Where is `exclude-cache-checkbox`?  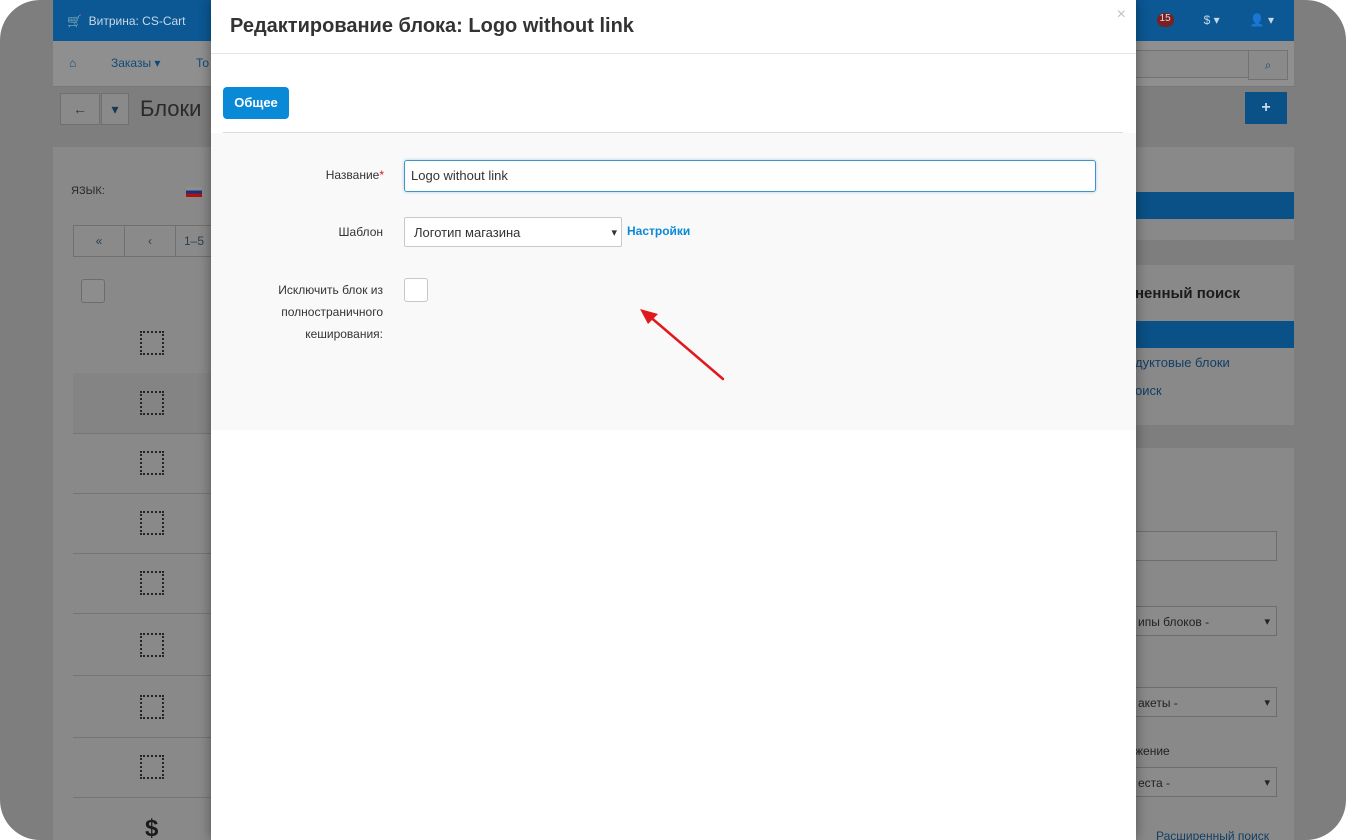
exclude-cache-checkbox is located at coordinates (416, 290).